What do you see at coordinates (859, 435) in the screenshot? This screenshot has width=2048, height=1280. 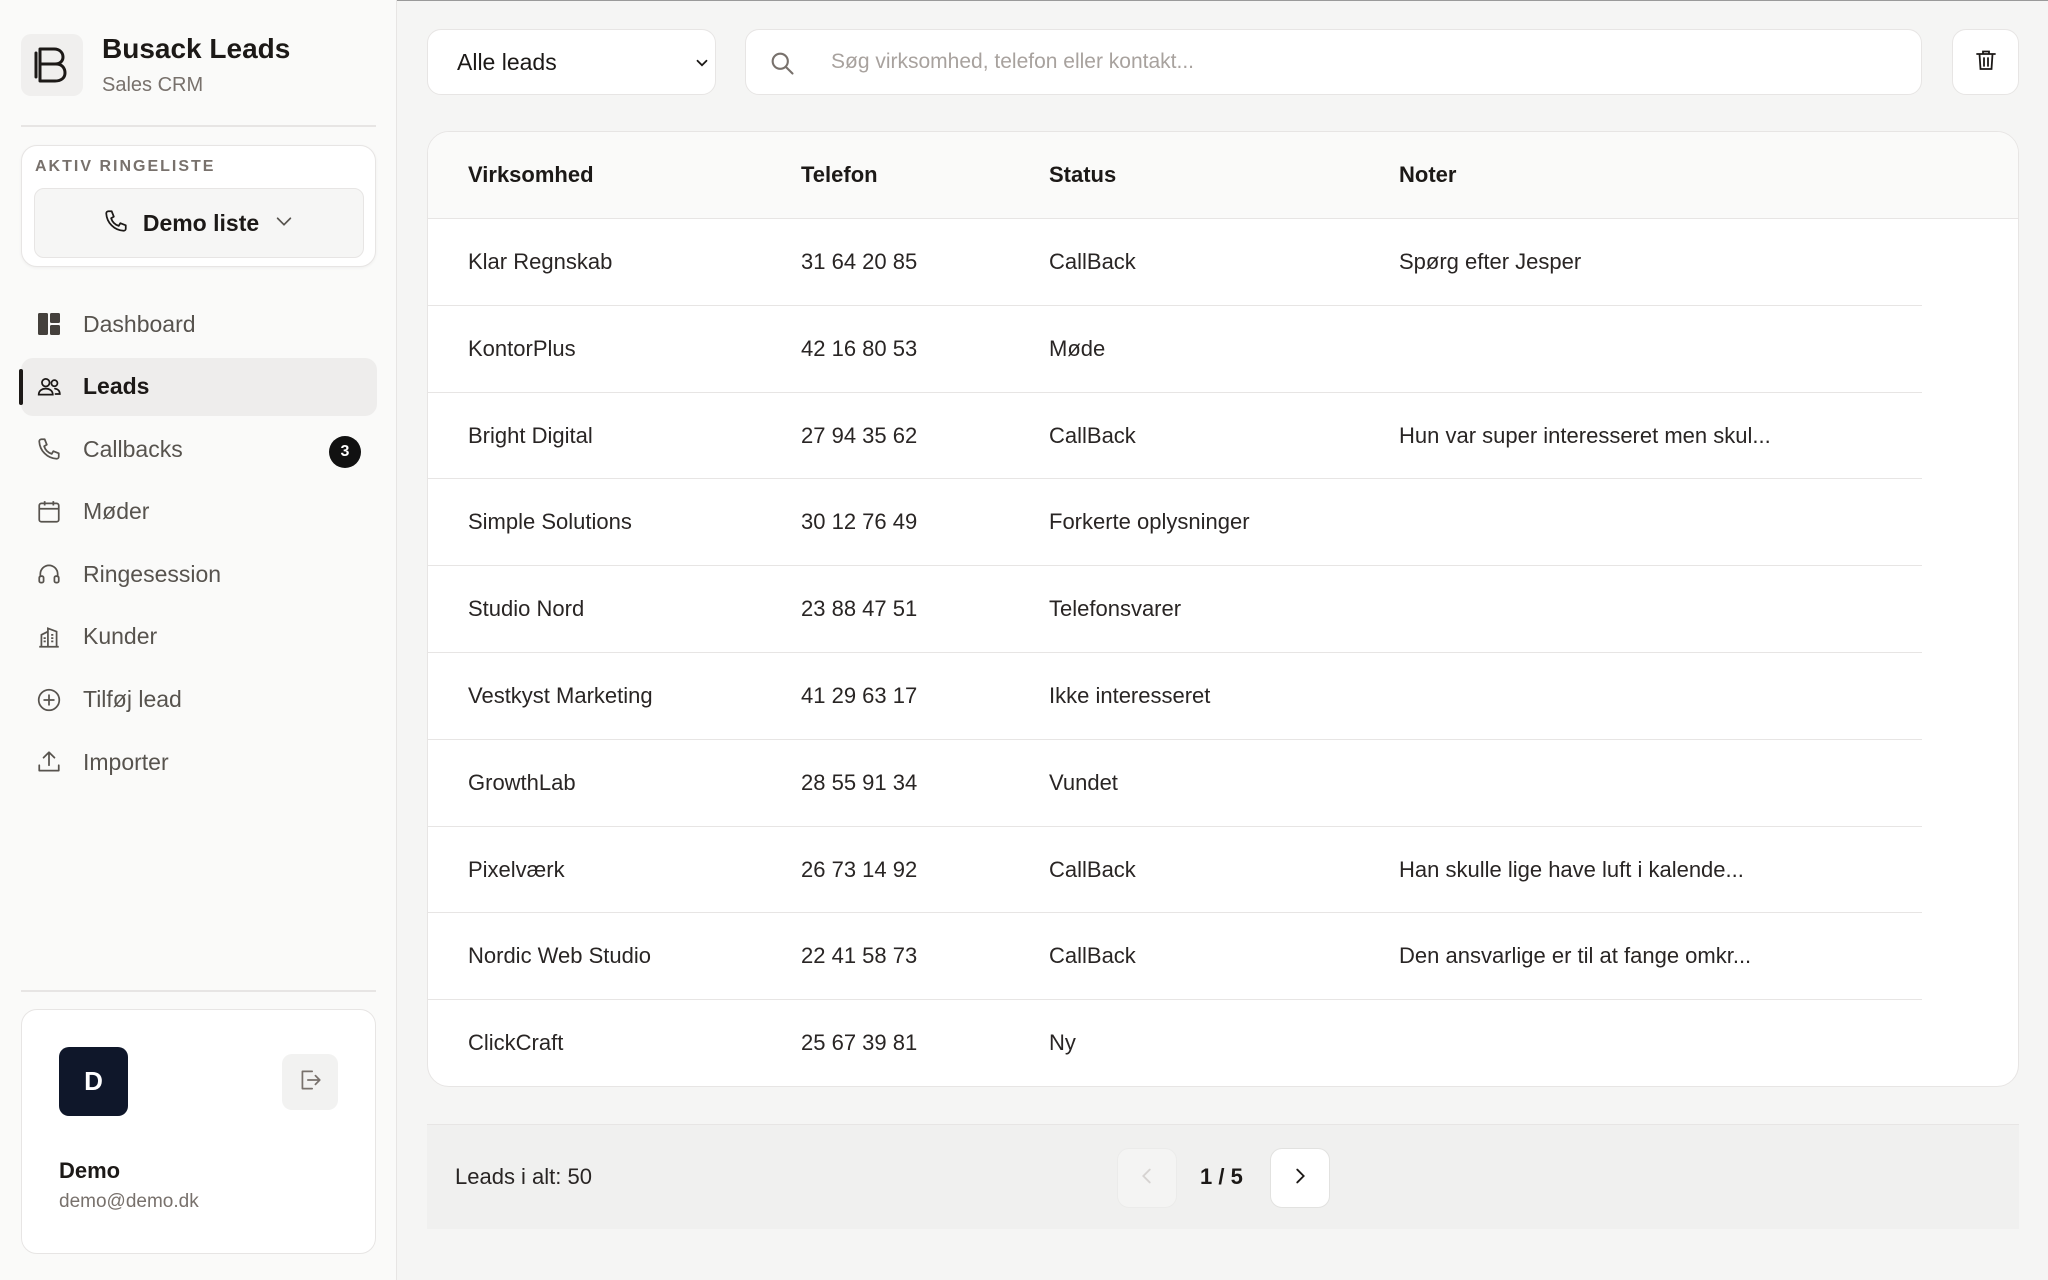 I see `phone-cell: 27 94 35 62` at bounding box center [859, 435].